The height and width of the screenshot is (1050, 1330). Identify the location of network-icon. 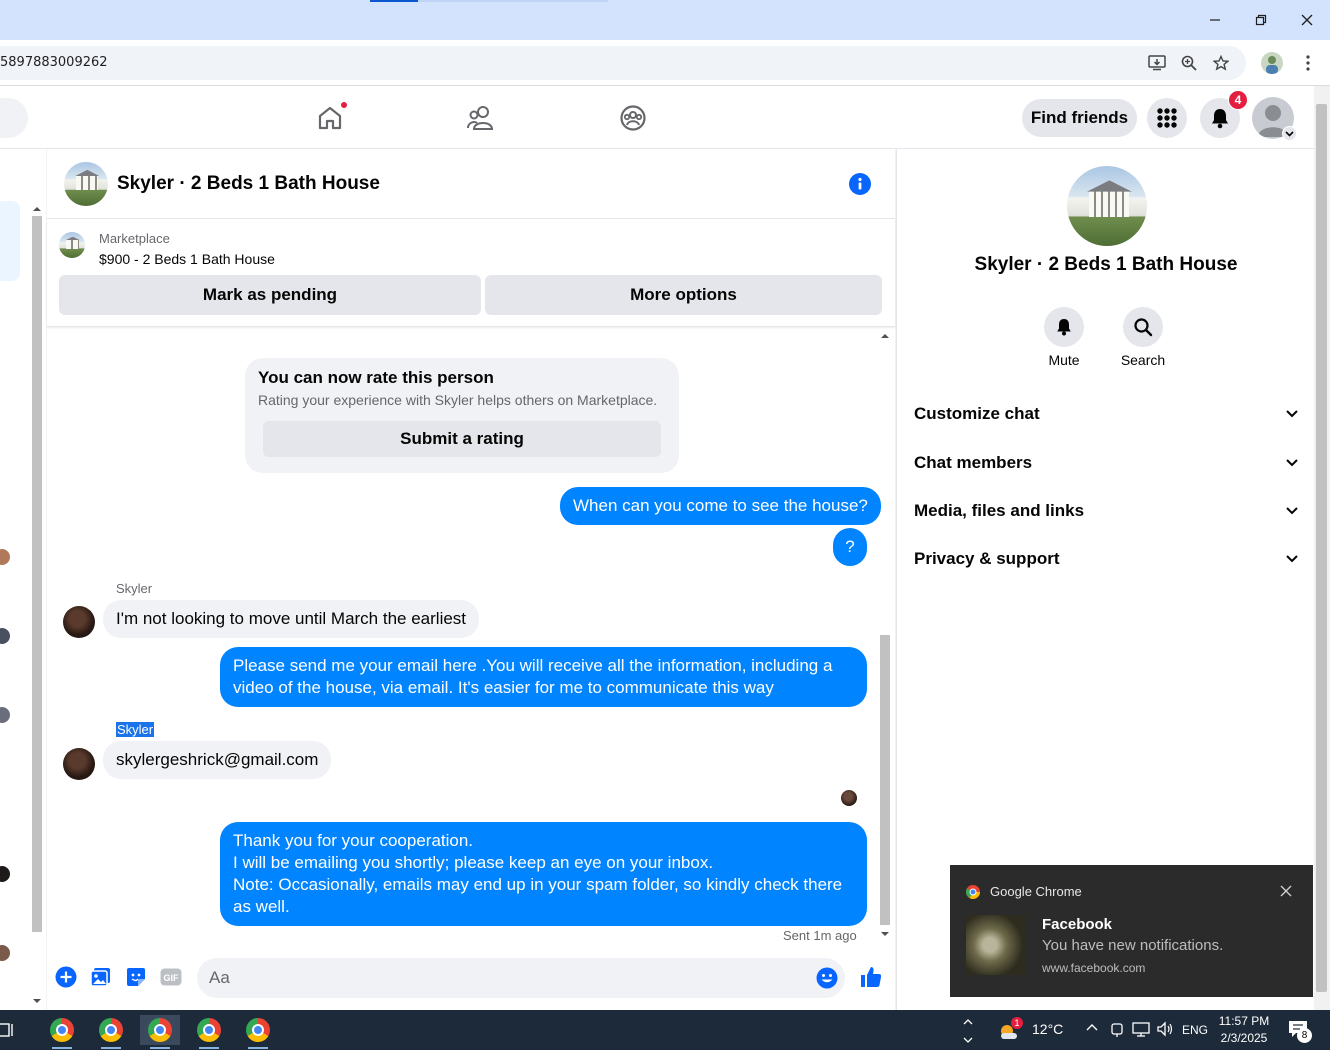
(1141, 1029).